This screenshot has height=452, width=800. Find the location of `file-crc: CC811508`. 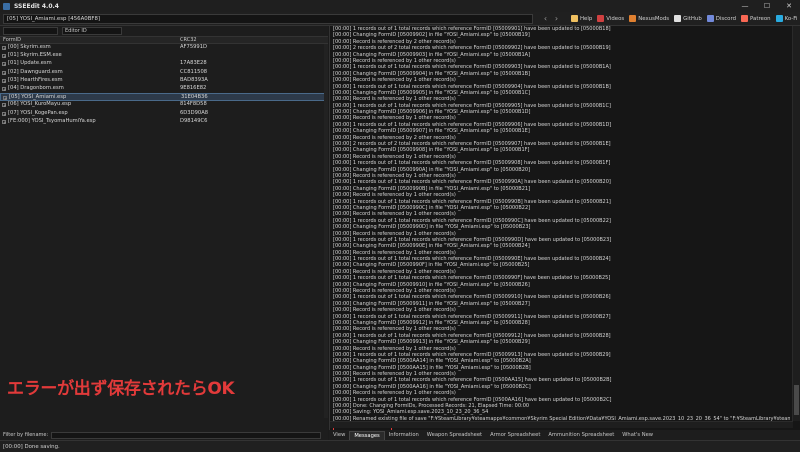

file-crc: CC811508 is located at coordinates (194, 71).